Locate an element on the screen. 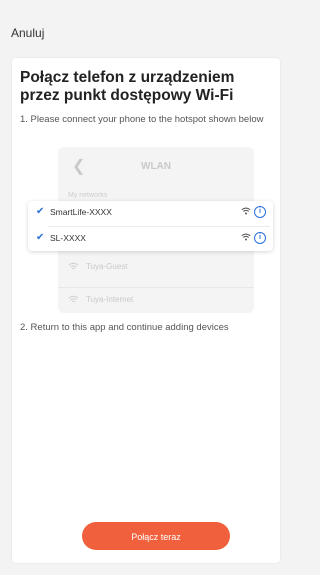 This screenshot has width=320, height=575. wlan-header: ❮ WLAN is located at coordinates (156, 164).